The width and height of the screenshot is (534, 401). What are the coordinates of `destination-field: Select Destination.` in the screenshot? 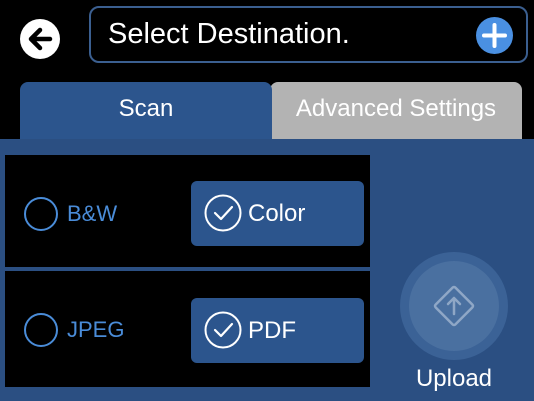 It's located at (308, 34).